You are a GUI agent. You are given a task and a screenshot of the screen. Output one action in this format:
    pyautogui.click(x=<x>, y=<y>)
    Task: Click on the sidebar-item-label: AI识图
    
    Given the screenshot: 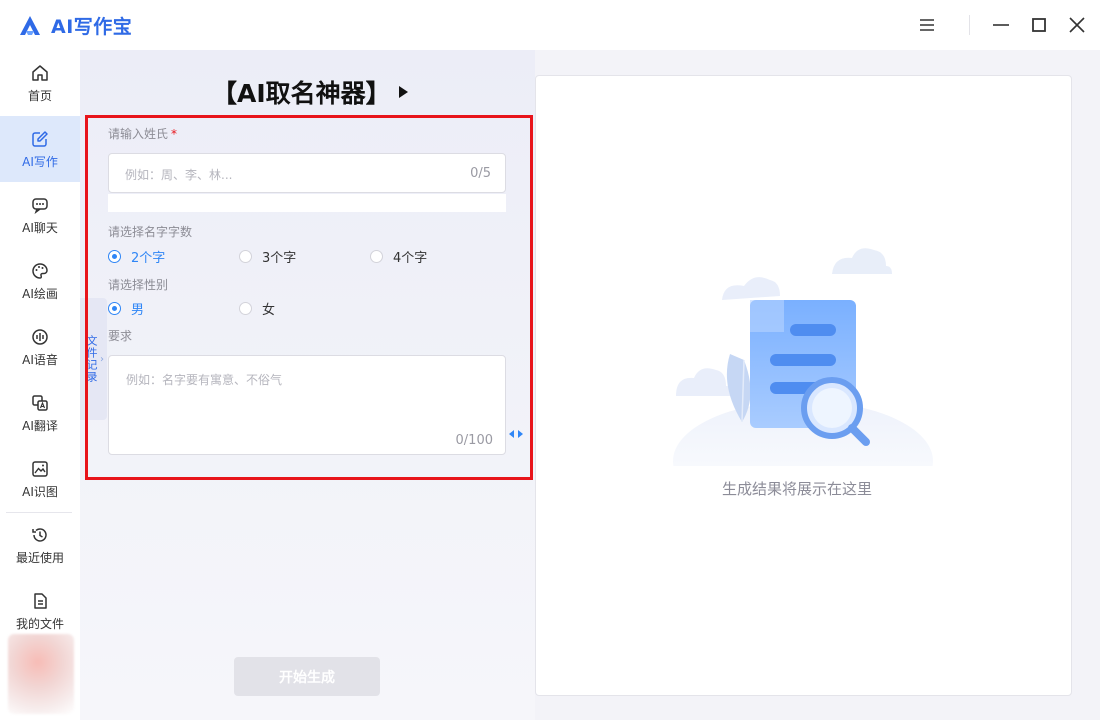 What is the action you would take?
    pyautogui.click(x=40, y=491)
    